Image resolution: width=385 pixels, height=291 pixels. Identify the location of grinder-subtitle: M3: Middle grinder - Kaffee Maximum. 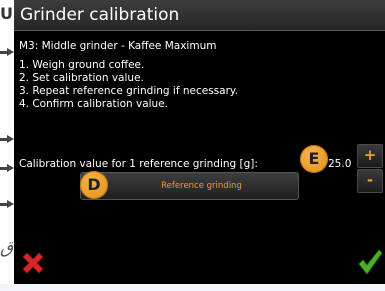
(118, 46).